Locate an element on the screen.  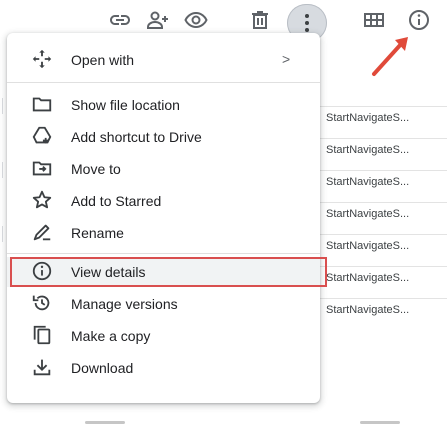
menu-item-manage-versions: Manage versions is located at coordinates (163, 304).